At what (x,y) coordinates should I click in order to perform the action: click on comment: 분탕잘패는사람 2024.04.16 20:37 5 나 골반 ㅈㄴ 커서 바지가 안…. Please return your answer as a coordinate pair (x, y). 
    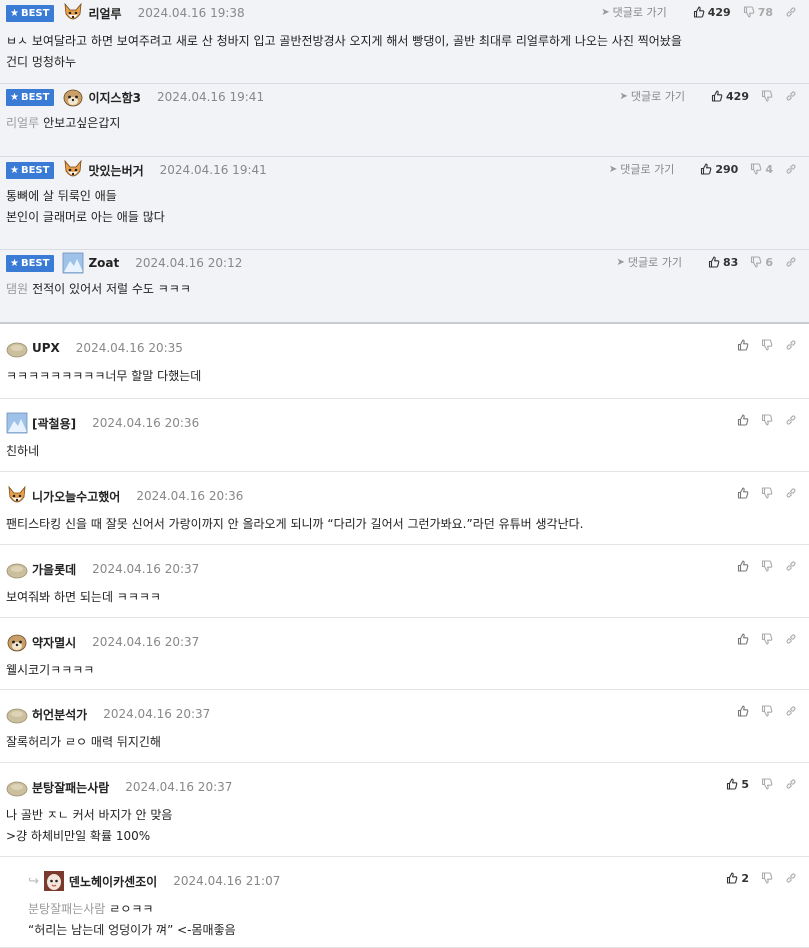
    Looking at the image, I should click on (404, 810).